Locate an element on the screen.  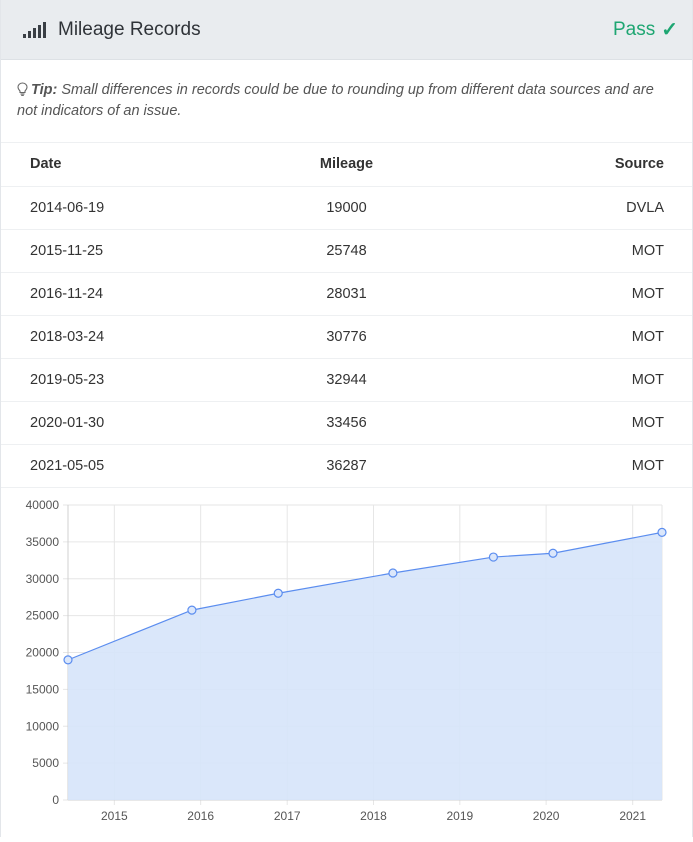
cell-date: 2020-01-30 is located at coordinates (116, 423).